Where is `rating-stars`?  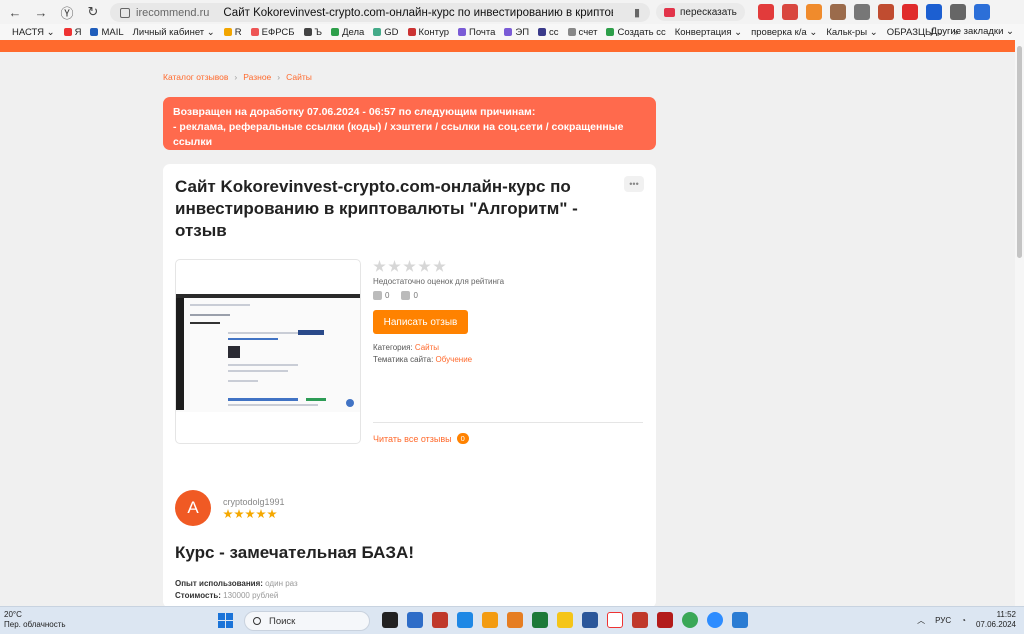 rating-stars is located at coordinates (438, 266).